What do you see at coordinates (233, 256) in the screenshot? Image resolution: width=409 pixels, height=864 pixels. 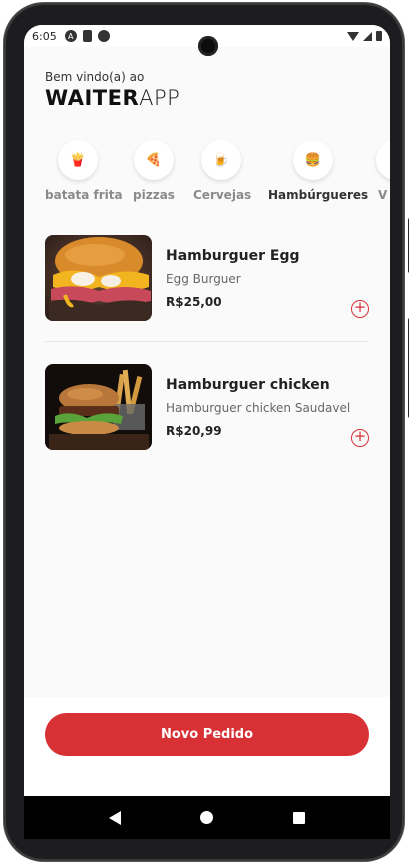 I see `product-name: Hamburguer Egg` at bounding box center [233, 256].